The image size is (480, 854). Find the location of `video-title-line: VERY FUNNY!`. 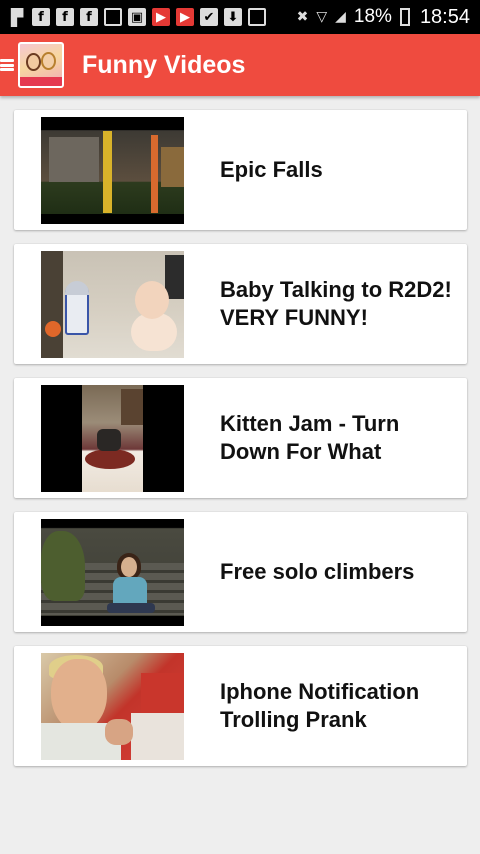

video-title-line: VERY FUNNY! is located at coordinates (294, 317).